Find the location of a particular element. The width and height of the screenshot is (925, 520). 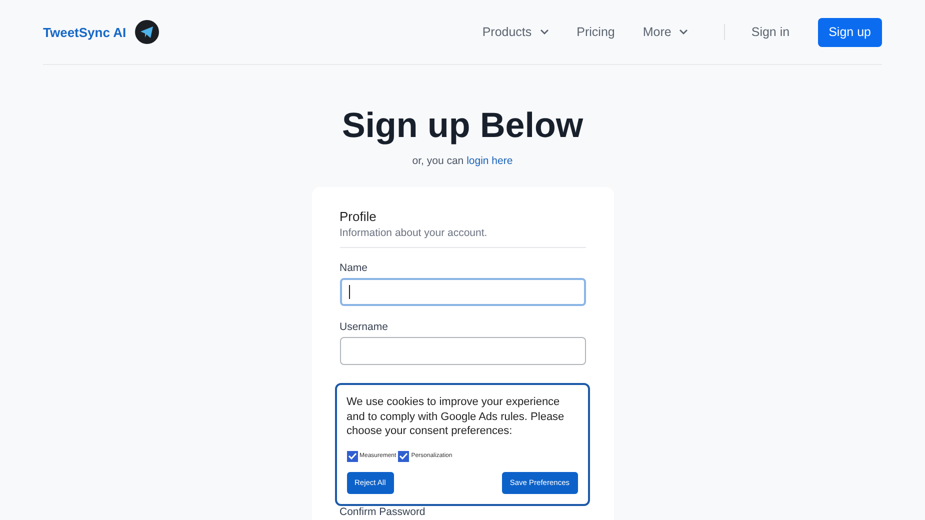

cookie-message: We use cookies to improve your experience and to comply with Google Ads rules. Please choose your consent preferences: is located at coordinates (456, 416).